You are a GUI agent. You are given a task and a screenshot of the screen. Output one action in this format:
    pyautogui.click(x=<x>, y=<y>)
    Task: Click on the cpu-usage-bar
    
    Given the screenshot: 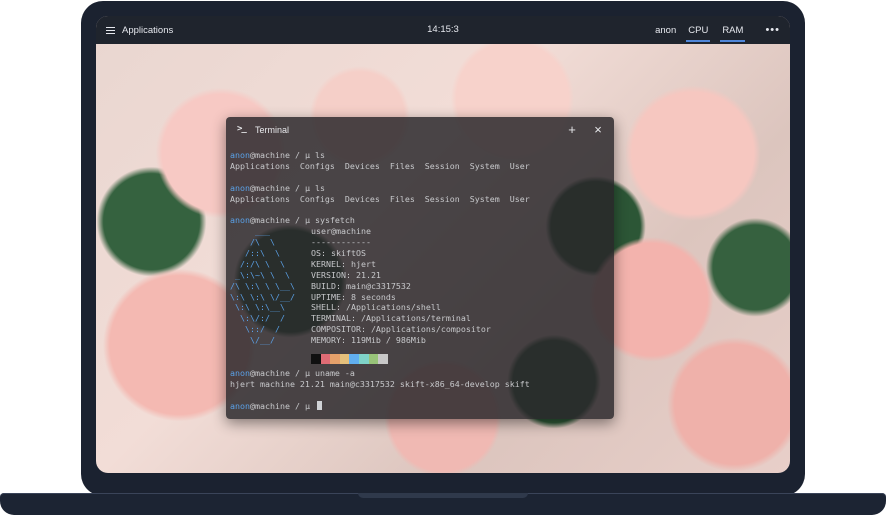 What is the action you would take?
    pyautogui.click(x=698, y=41)
    